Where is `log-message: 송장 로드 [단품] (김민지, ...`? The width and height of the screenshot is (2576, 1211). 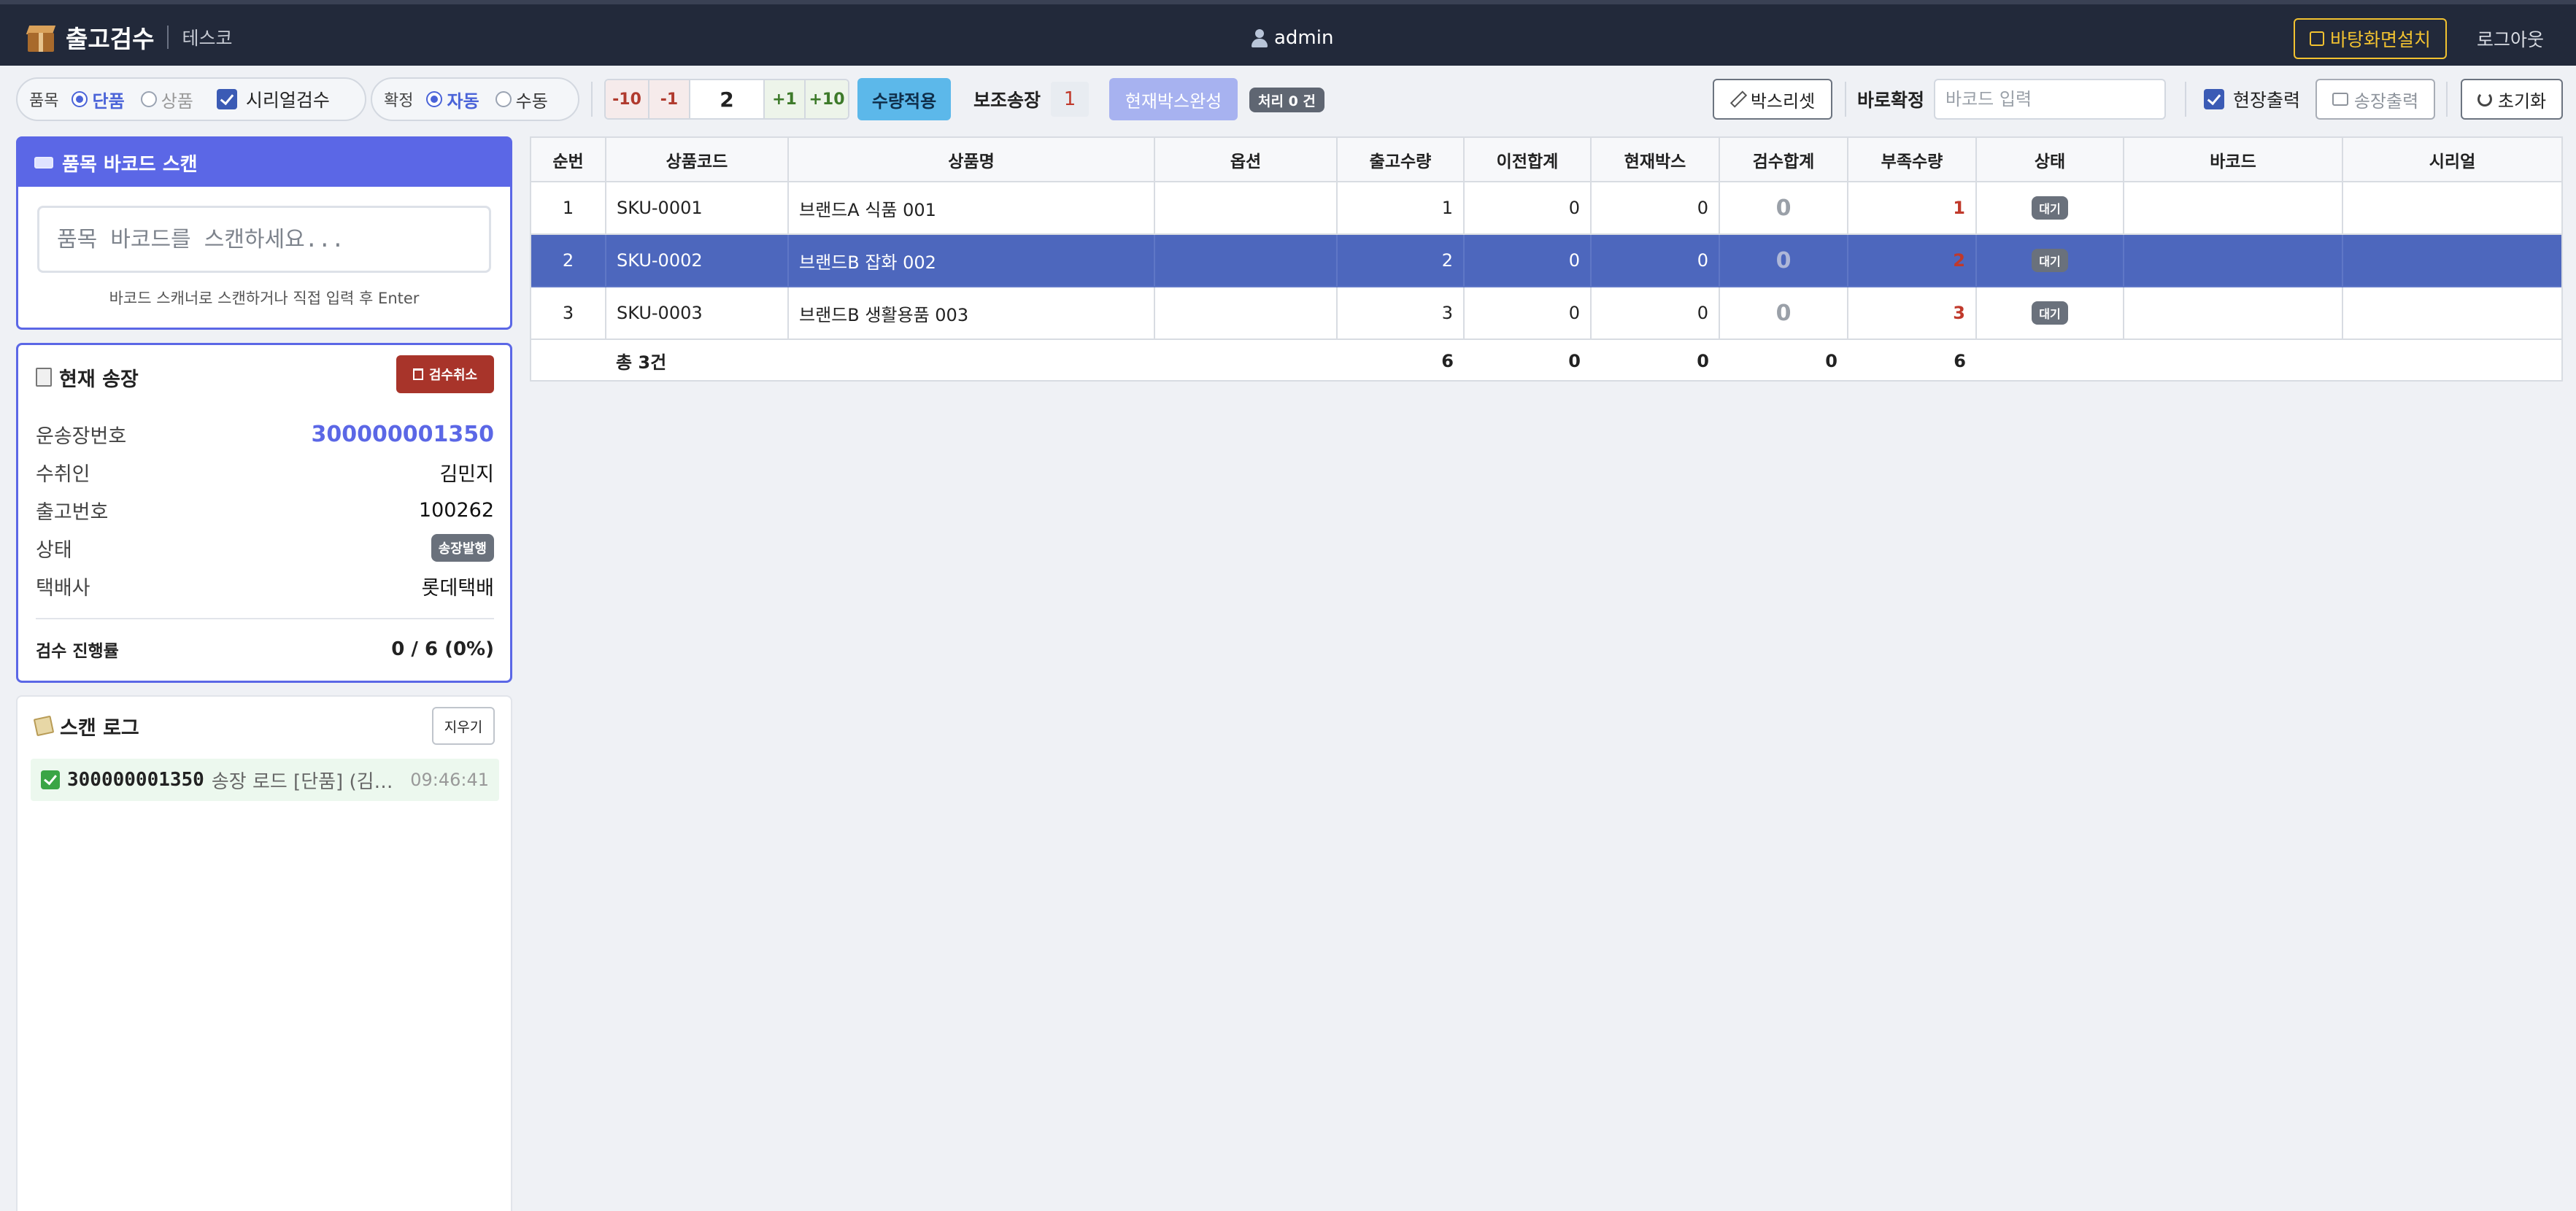
log-message: 송장 로드 [단품] (김민지, ... is located at coordinates (307, 781).